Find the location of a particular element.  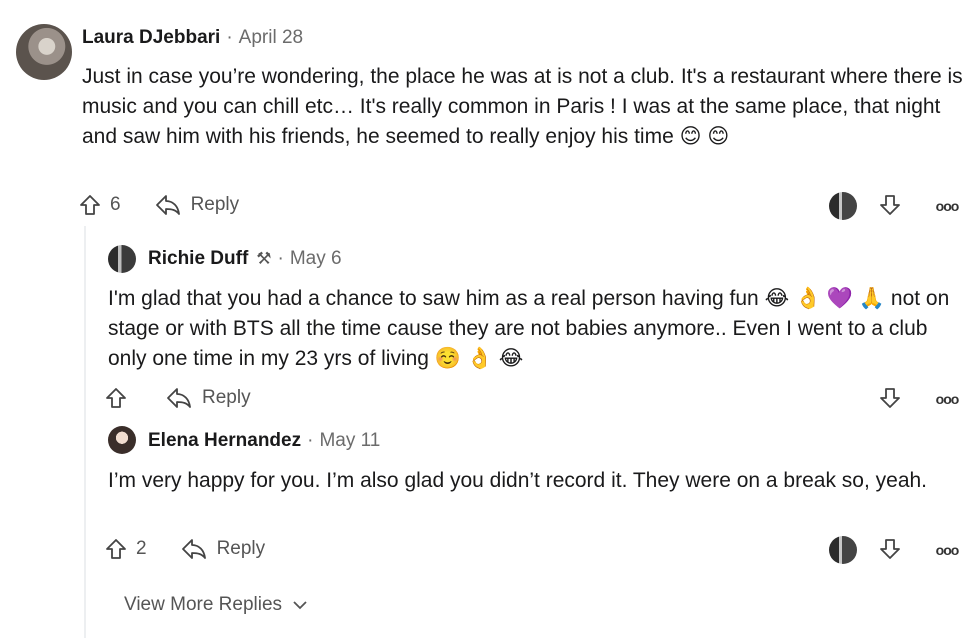

upvote-button: 6 is located at coordinates (99, 205).